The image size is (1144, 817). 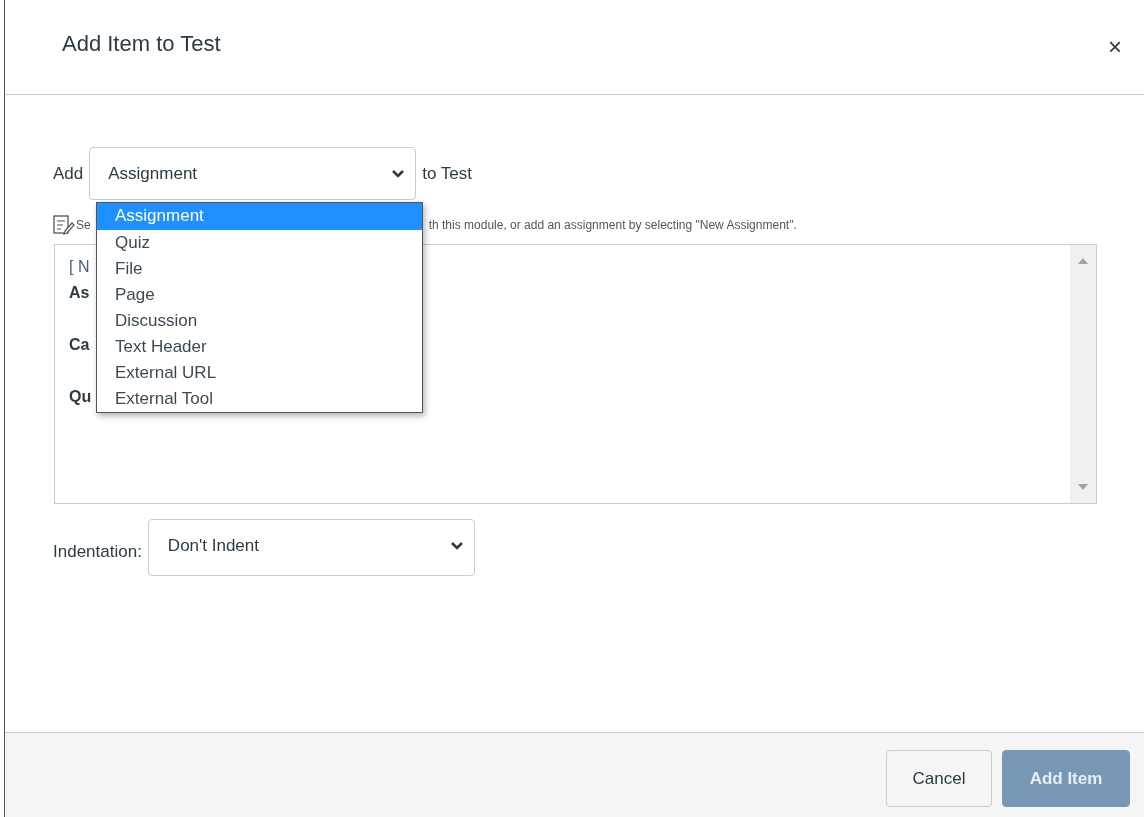 I want to click on edit-document-icon, so click(x=64, y=225).